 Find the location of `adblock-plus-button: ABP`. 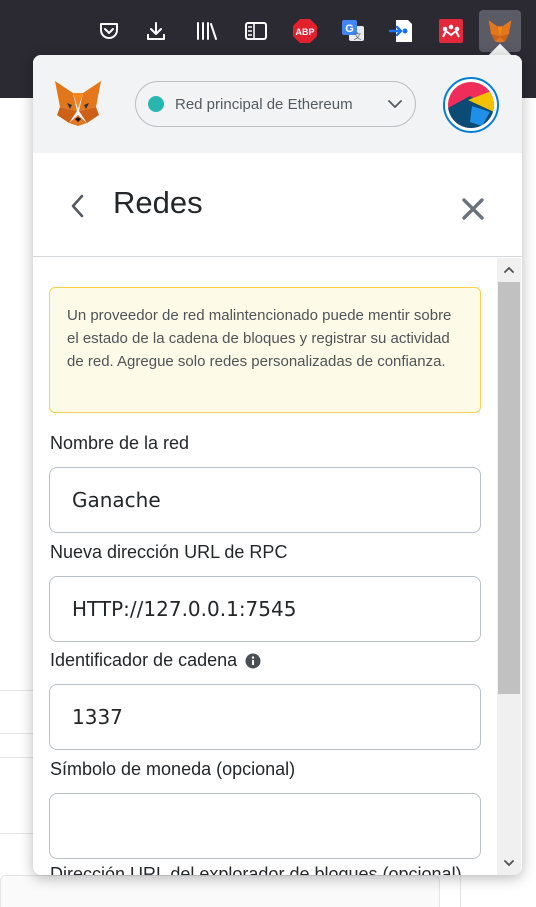

adblock-plus-button: ABP is located at coordinates (305, 31).